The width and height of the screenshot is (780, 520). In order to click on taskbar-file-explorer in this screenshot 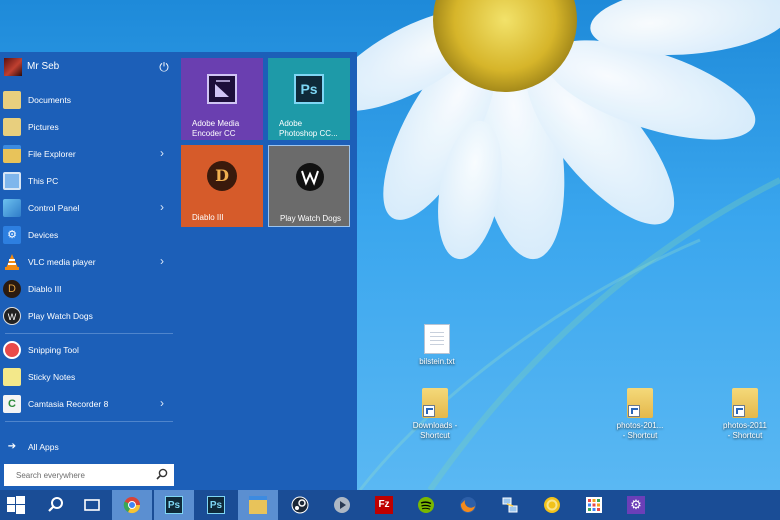, I will do `click(258, 505)`.